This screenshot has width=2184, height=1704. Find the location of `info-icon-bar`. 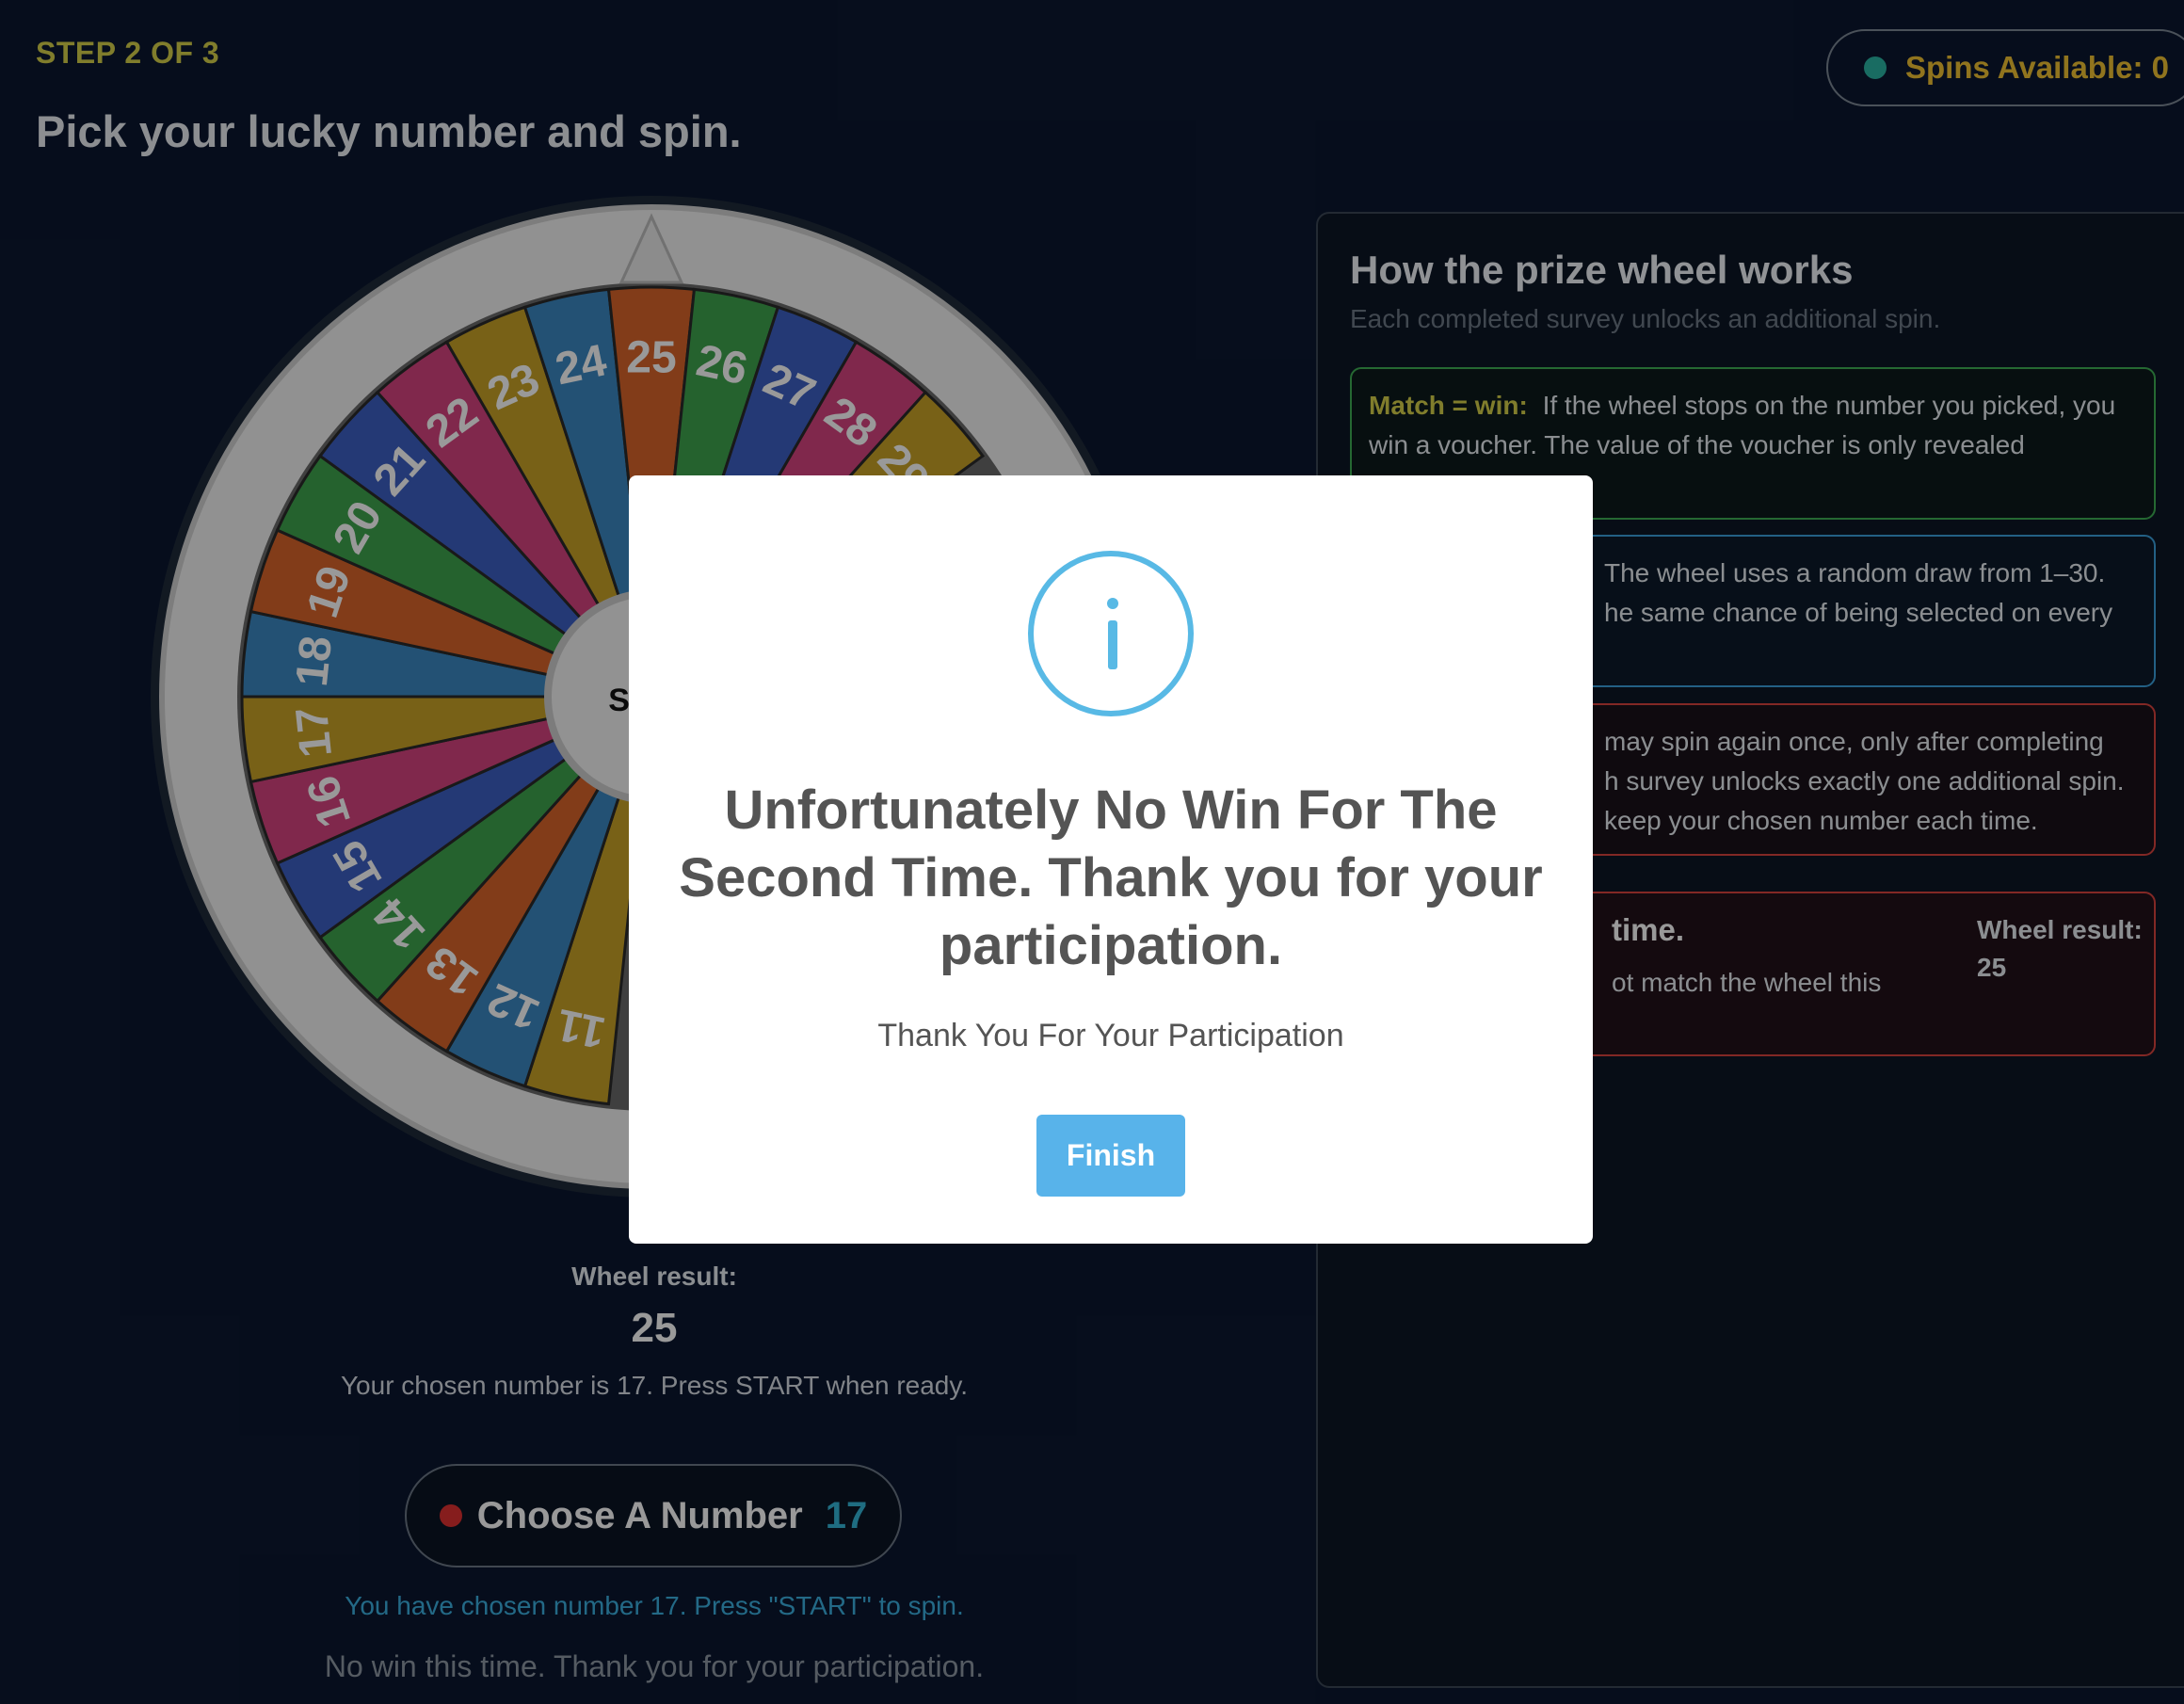

info-icon-bar is located at coordinates (1112, 644).